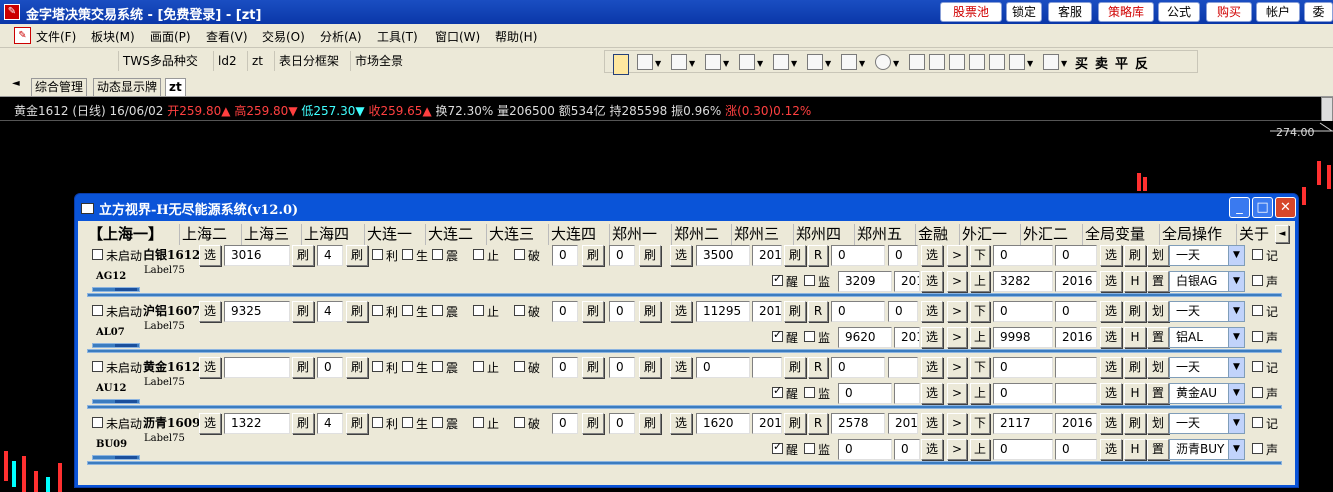 Image resolution: width=1333 pixels, height=492 pixels. I want to click on tab-shanghai-3: 上海三, so click(265, 234).